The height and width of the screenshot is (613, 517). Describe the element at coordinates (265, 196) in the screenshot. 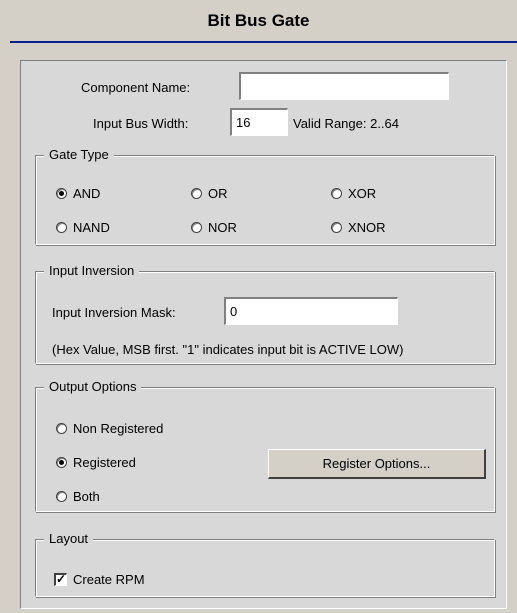

I see `gate-type-group: Gate Type AND OR XOR NAND NOR XNOR` at that location.